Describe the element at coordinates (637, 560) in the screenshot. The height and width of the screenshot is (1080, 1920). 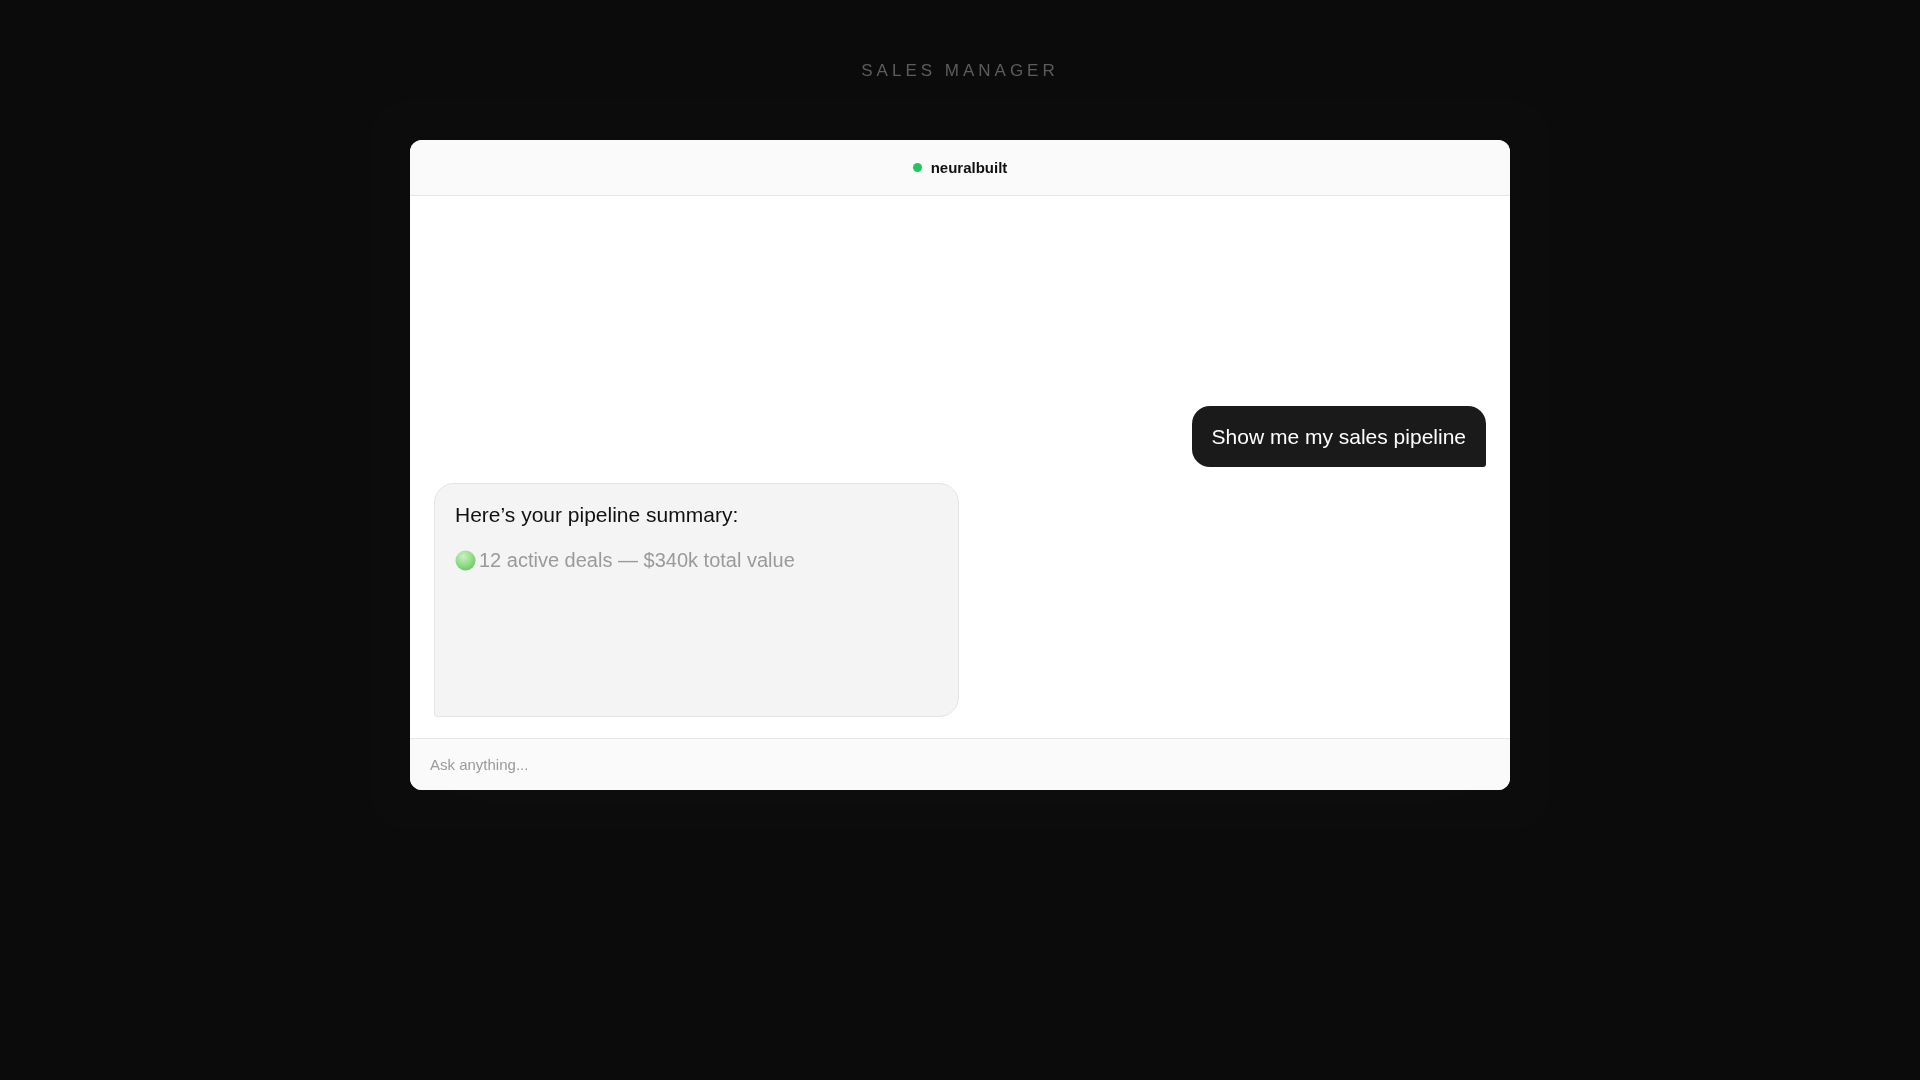
I see `message-text: 12 active deals — $340k total value` at that location.